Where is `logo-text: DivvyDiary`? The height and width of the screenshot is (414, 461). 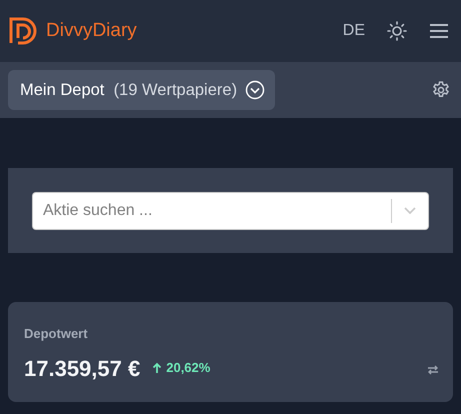 logo-text: DivvyDiary is located at coordinates (91, 31).